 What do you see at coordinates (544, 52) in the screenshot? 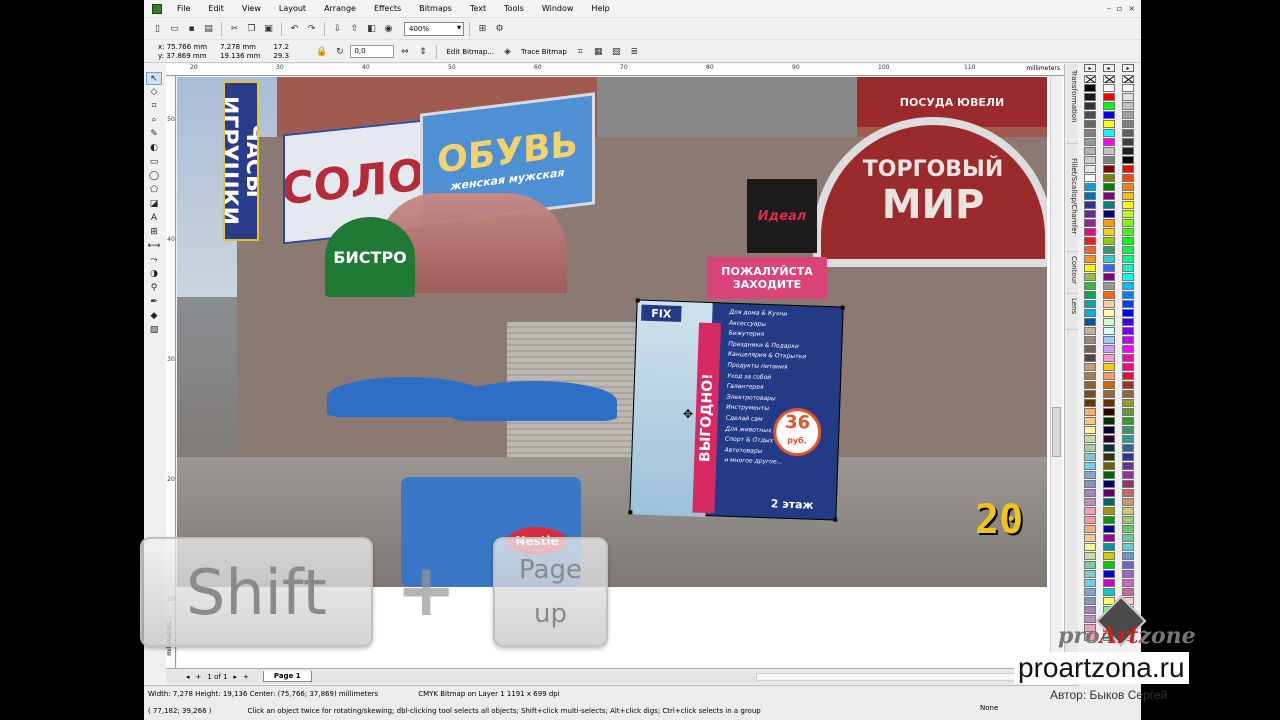
I see `trace-bitmap-button: Trace Bitmap` at bounding box center [544, 52].